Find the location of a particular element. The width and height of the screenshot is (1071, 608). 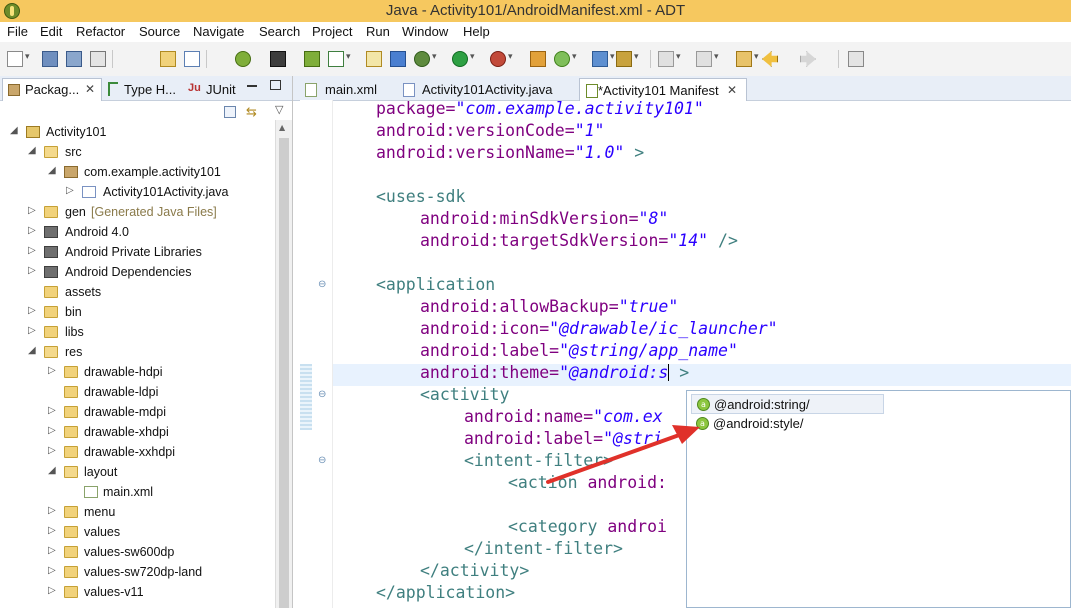

code-line: android:name="com.ex is located at coordinates (563, 417).